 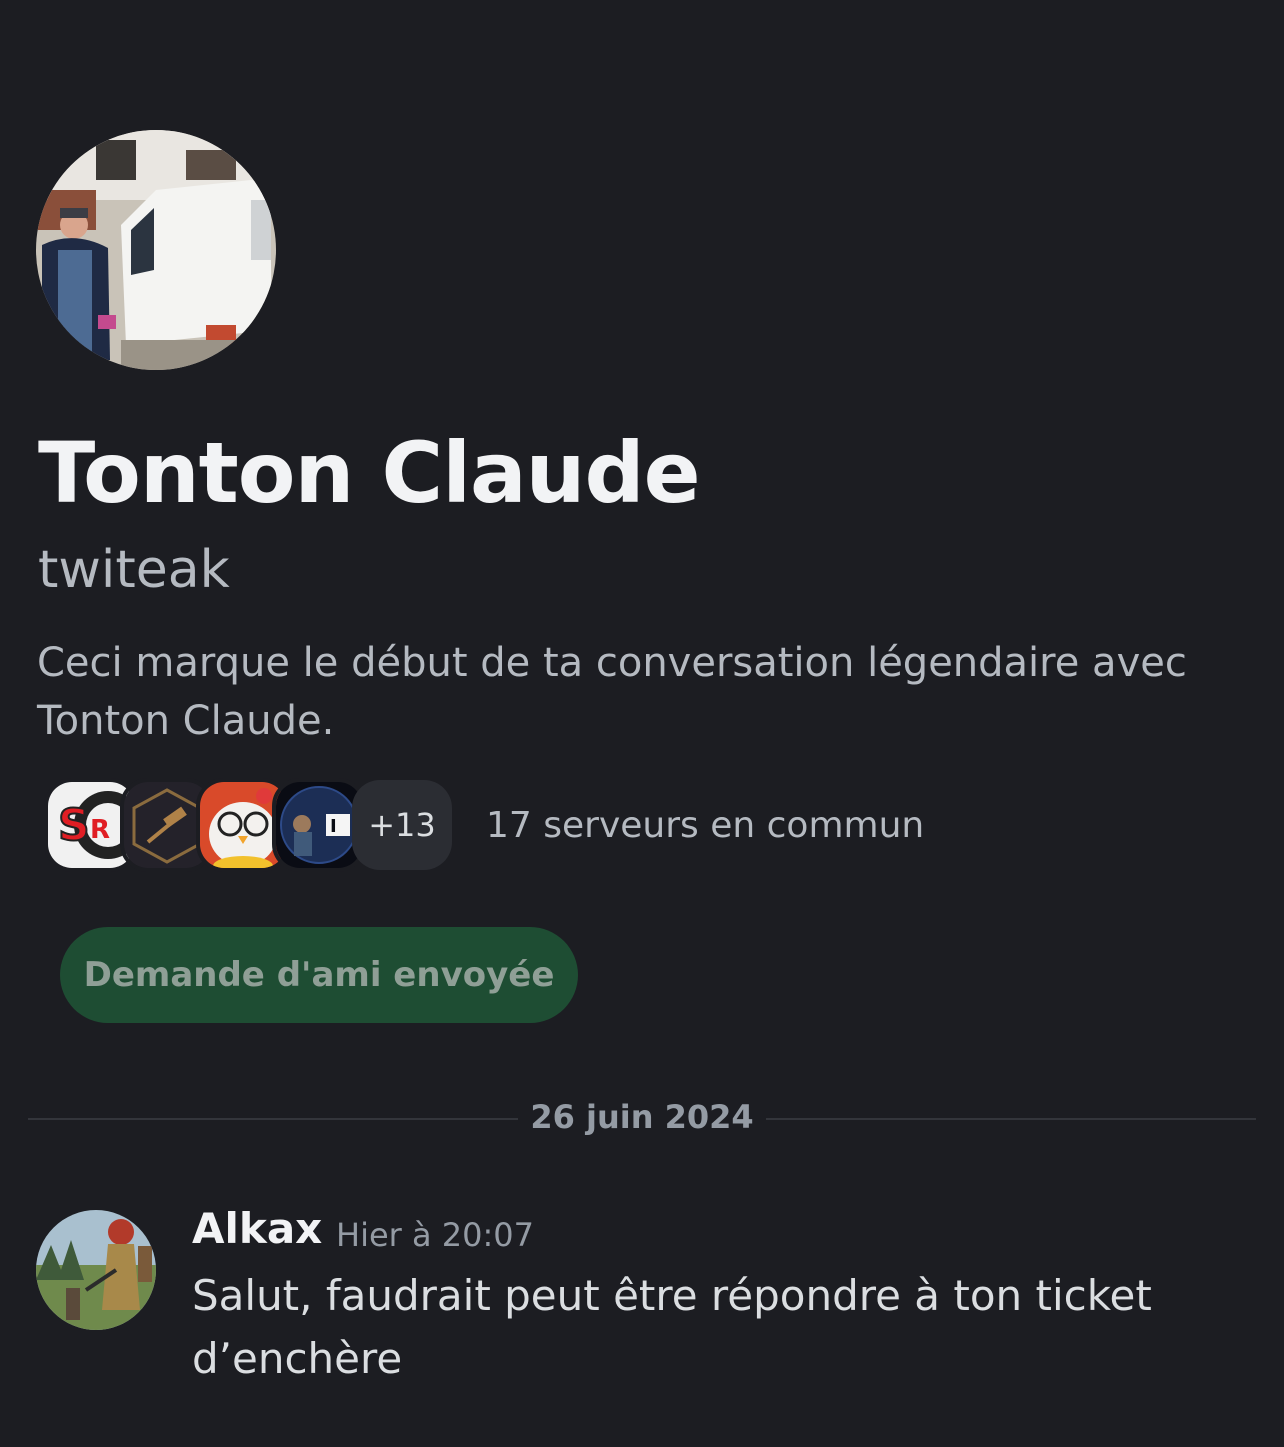 What do you see at coordinates (134, 570) in the screenshot?
I see `profile-username: twiteak` at bounding box center [134, 570].